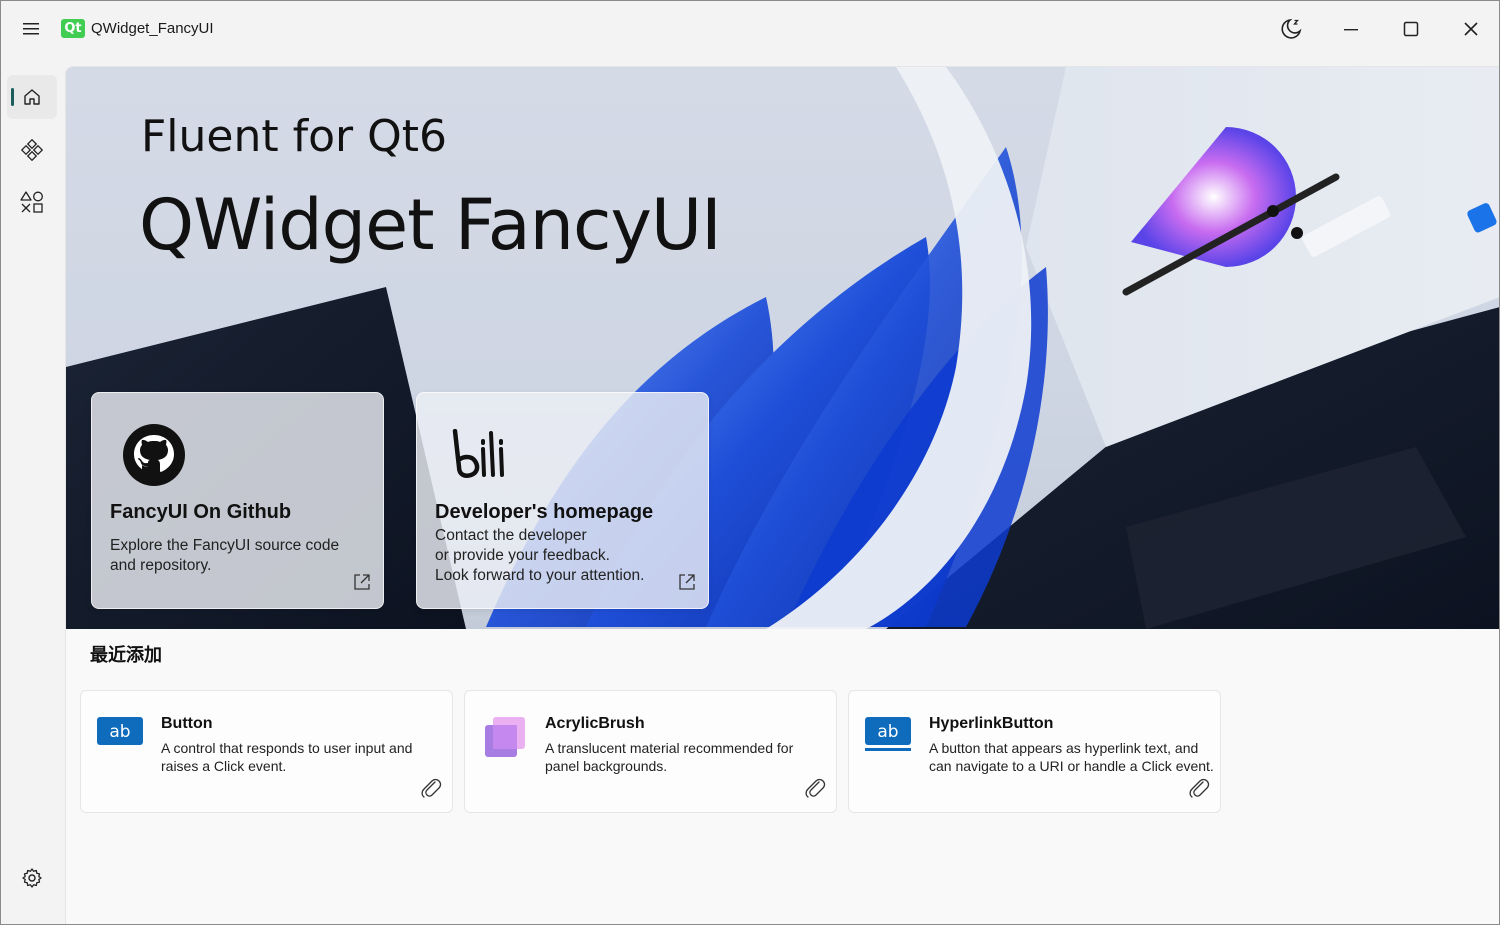 The height and width of the screenshot is (925, 1500). What do you see at coordinates (294, 136) in the screenshot?
I see `hero-subtitle: Fluent for Qt6` at bounding box center [294, 136].